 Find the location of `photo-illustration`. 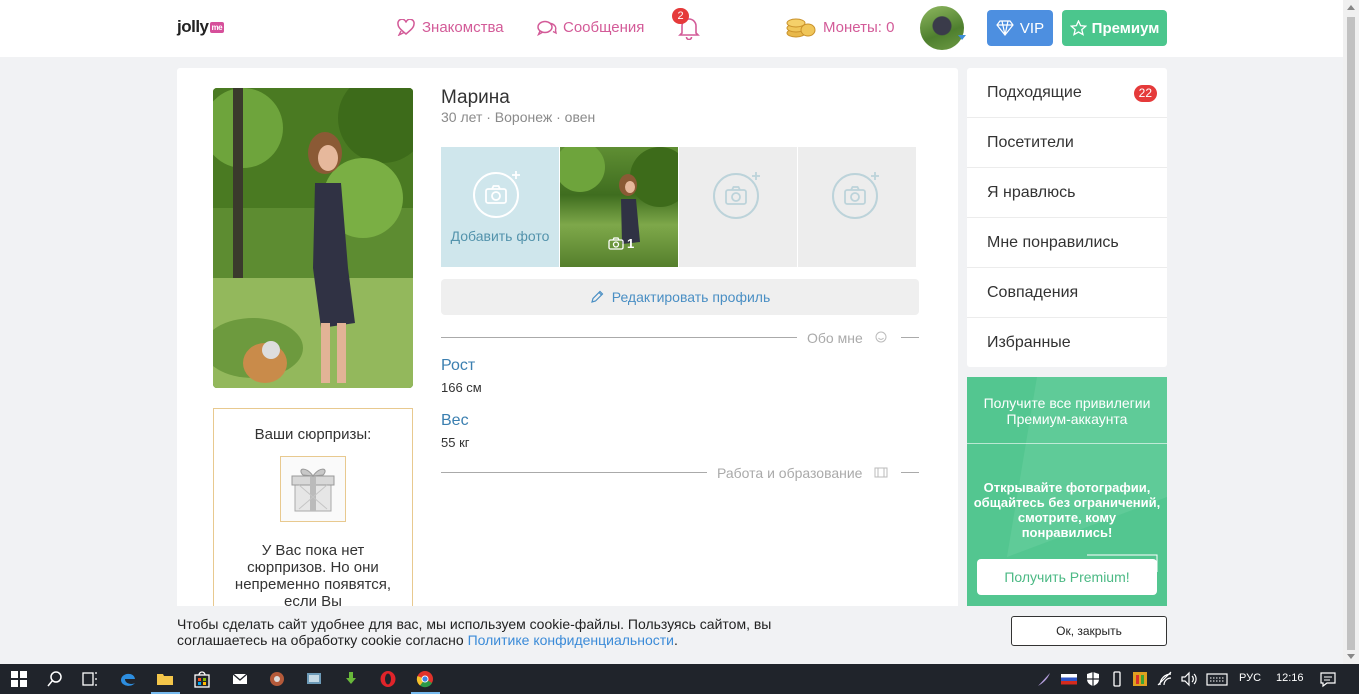

photo-illustration is located at coordinates (313, 238).